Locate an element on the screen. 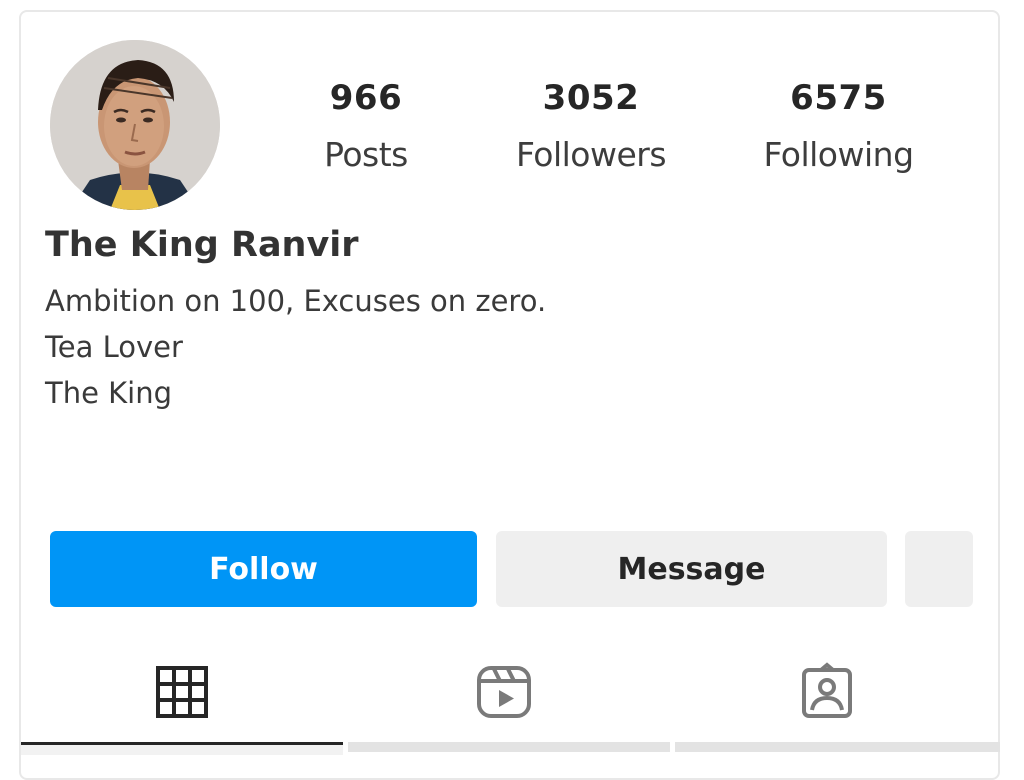 This screenshot has height=780, width=1024. grid-icon is located at coordinates (182, 692).